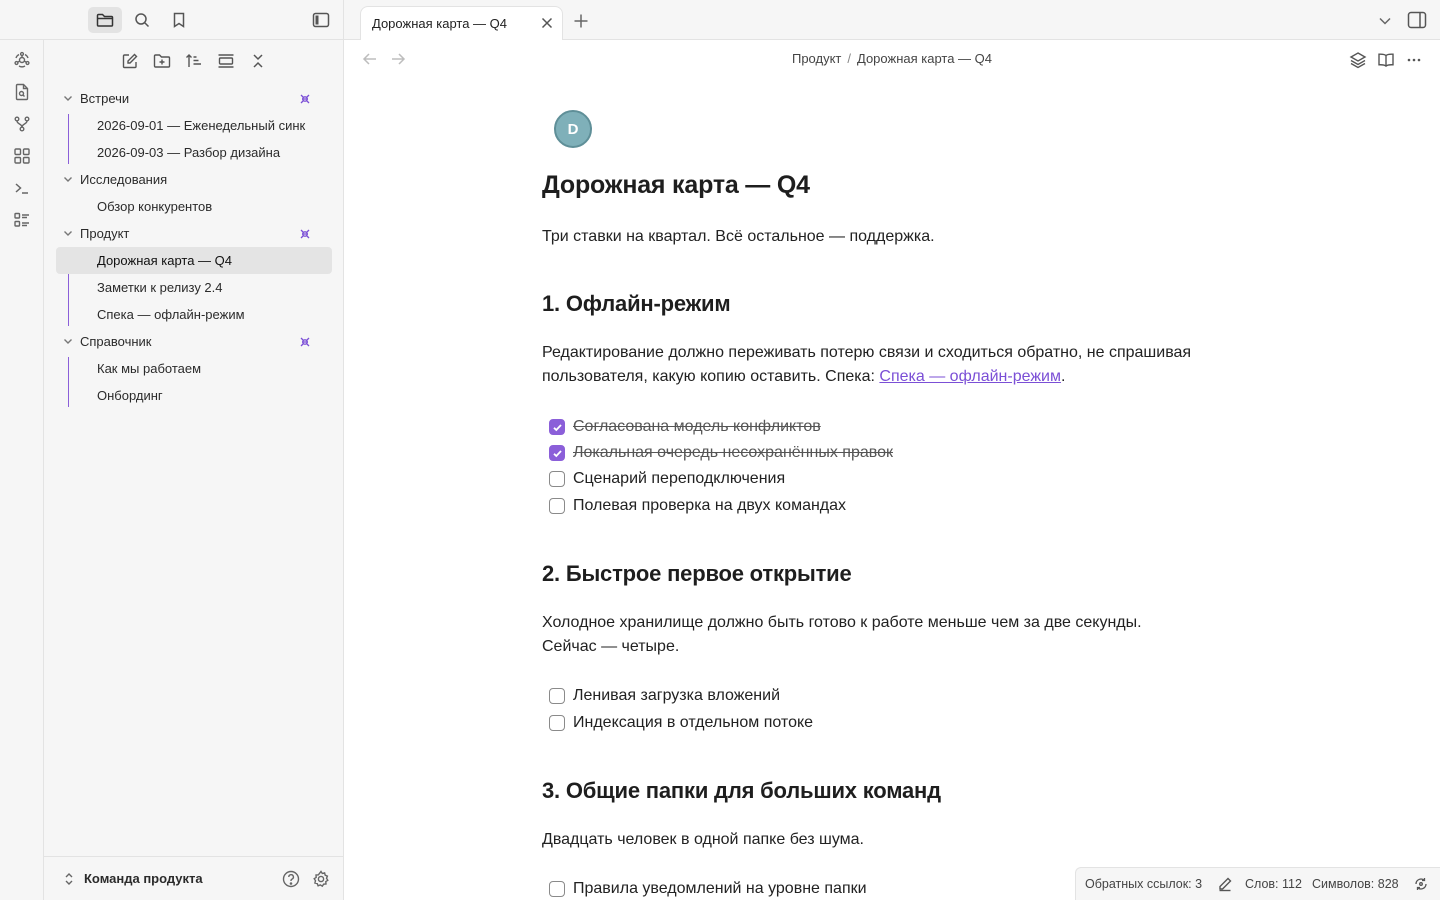 The image size is (1440, 900). I want to click on task-text: Индексация в отдельном потоке, so click(693, 722).